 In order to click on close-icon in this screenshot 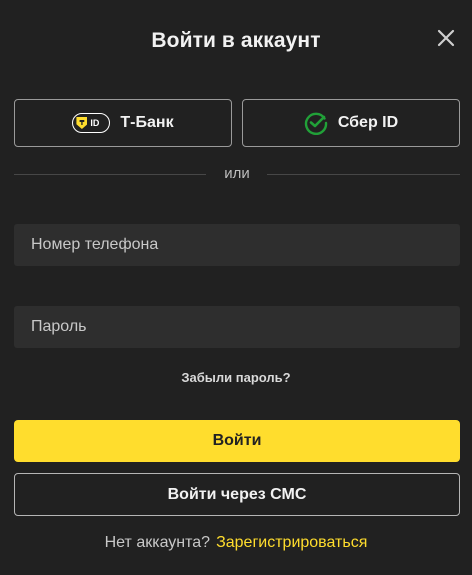, I will do `click(446, 38)`.